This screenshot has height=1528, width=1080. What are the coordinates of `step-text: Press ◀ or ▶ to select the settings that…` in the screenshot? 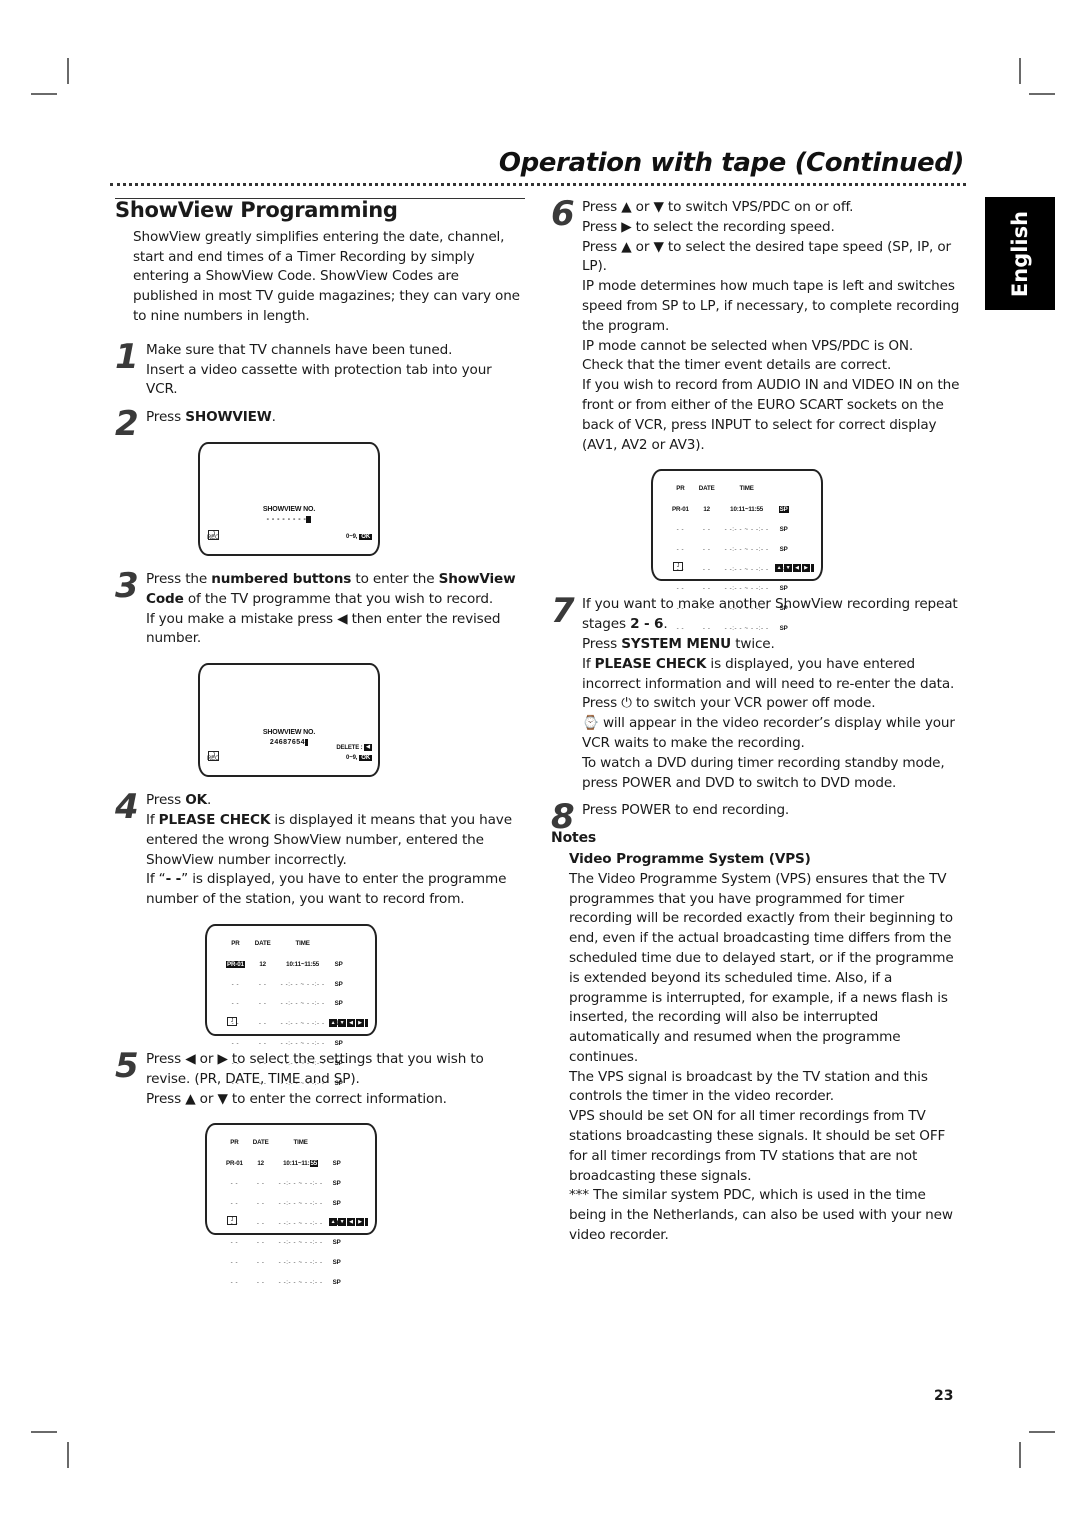 It's located at (315, 1068).